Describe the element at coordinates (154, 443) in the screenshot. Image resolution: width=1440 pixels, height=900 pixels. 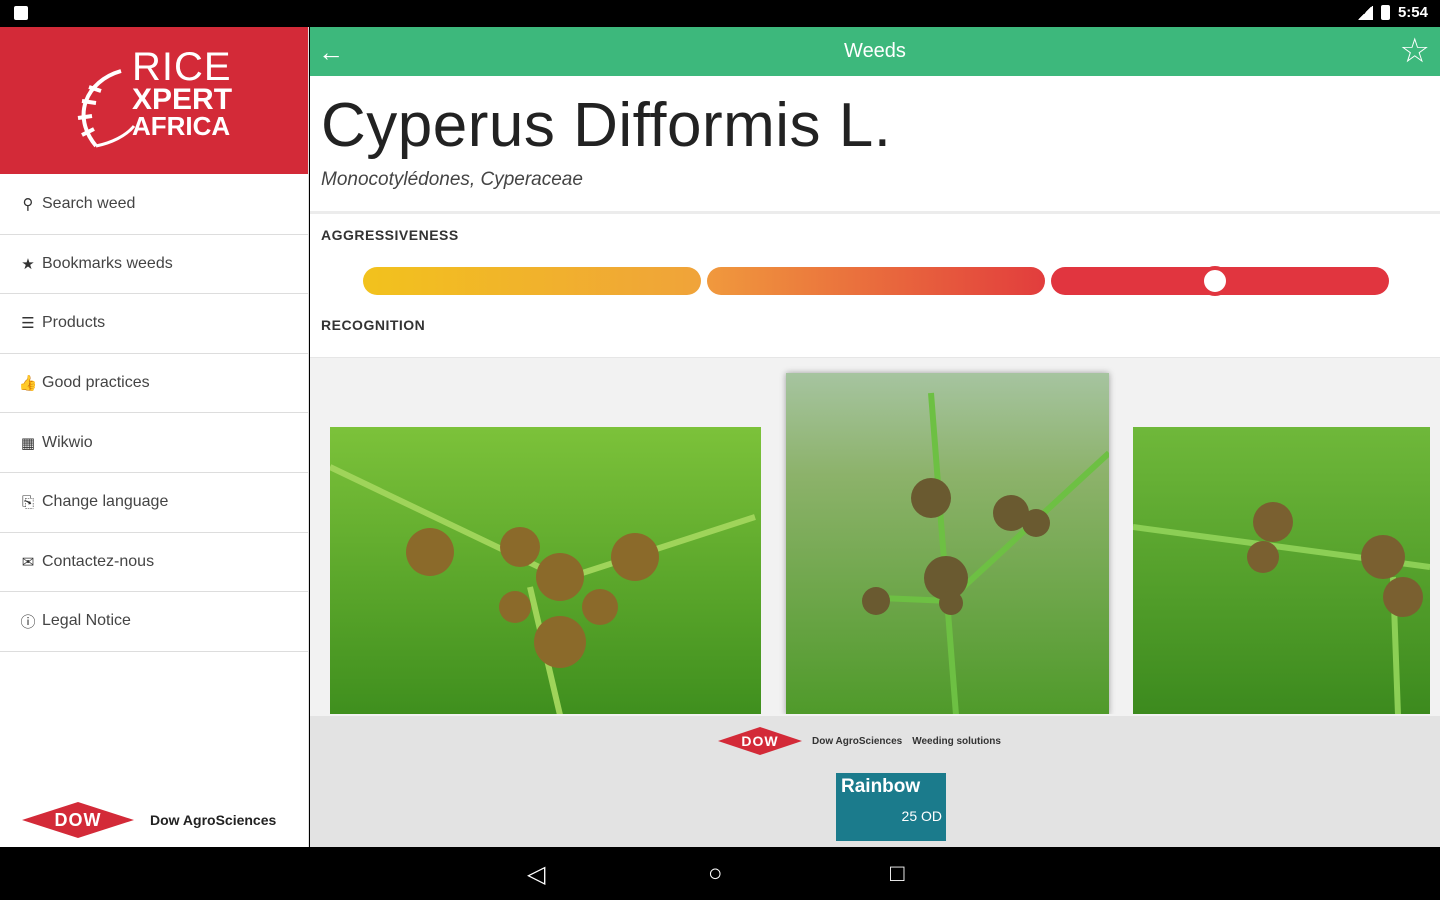
I see `menu-item-wikwio: ▦ Wikwio` at that location.